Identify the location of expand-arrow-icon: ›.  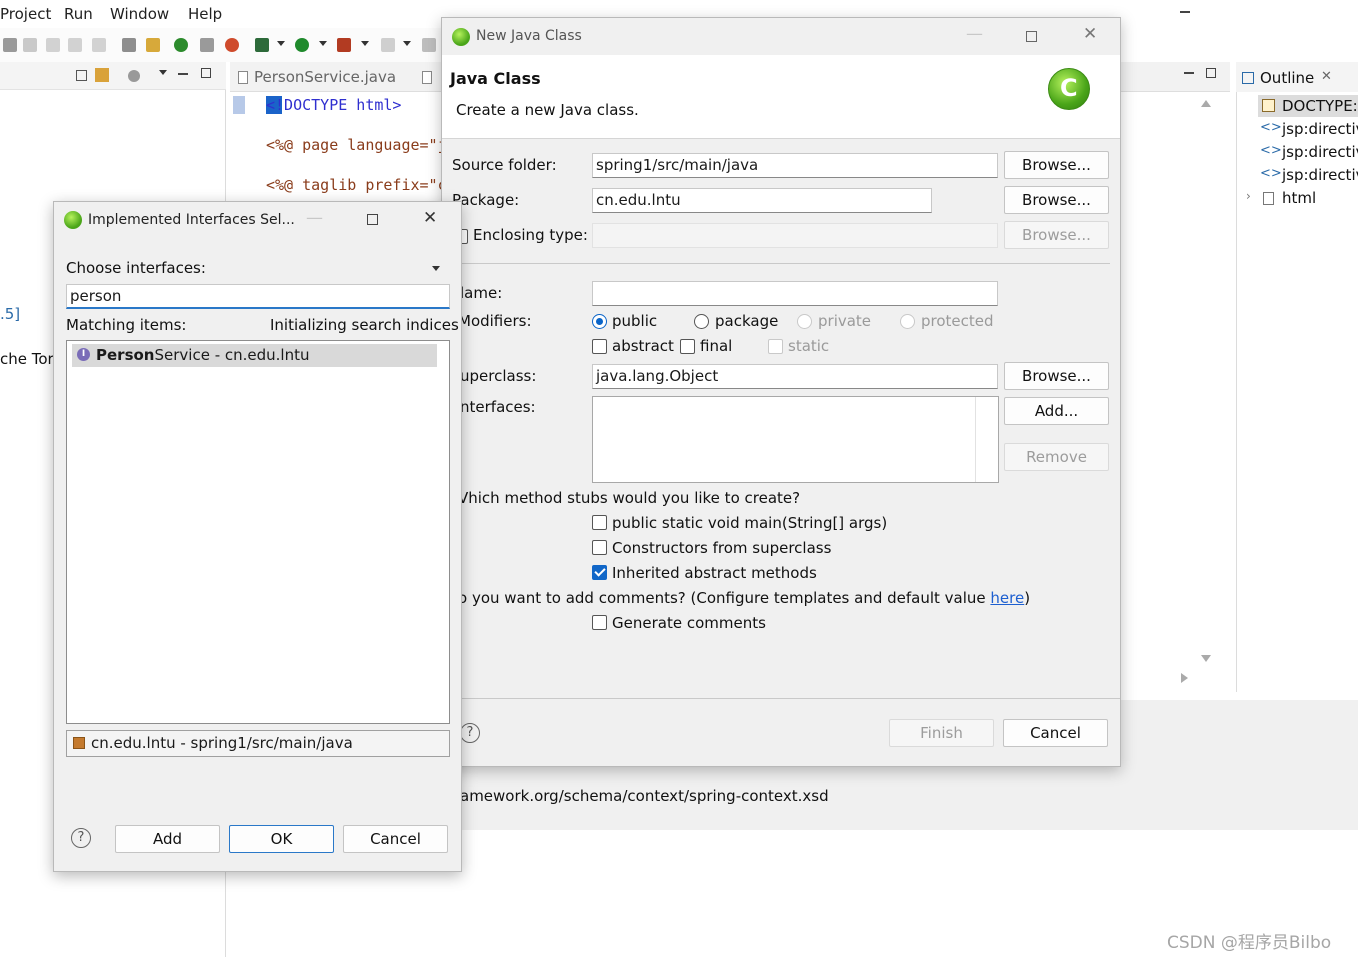
(1248, 196).